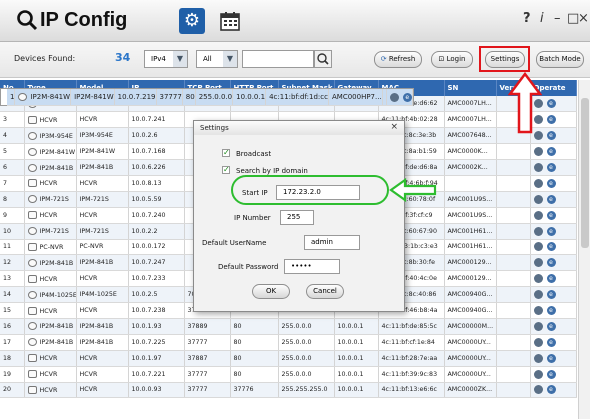 The width and height of the screenshot is (590, 419). Describe the element at coordinates (584, 249) in the screenshot. I see `vertical-scrollbar` at that location.